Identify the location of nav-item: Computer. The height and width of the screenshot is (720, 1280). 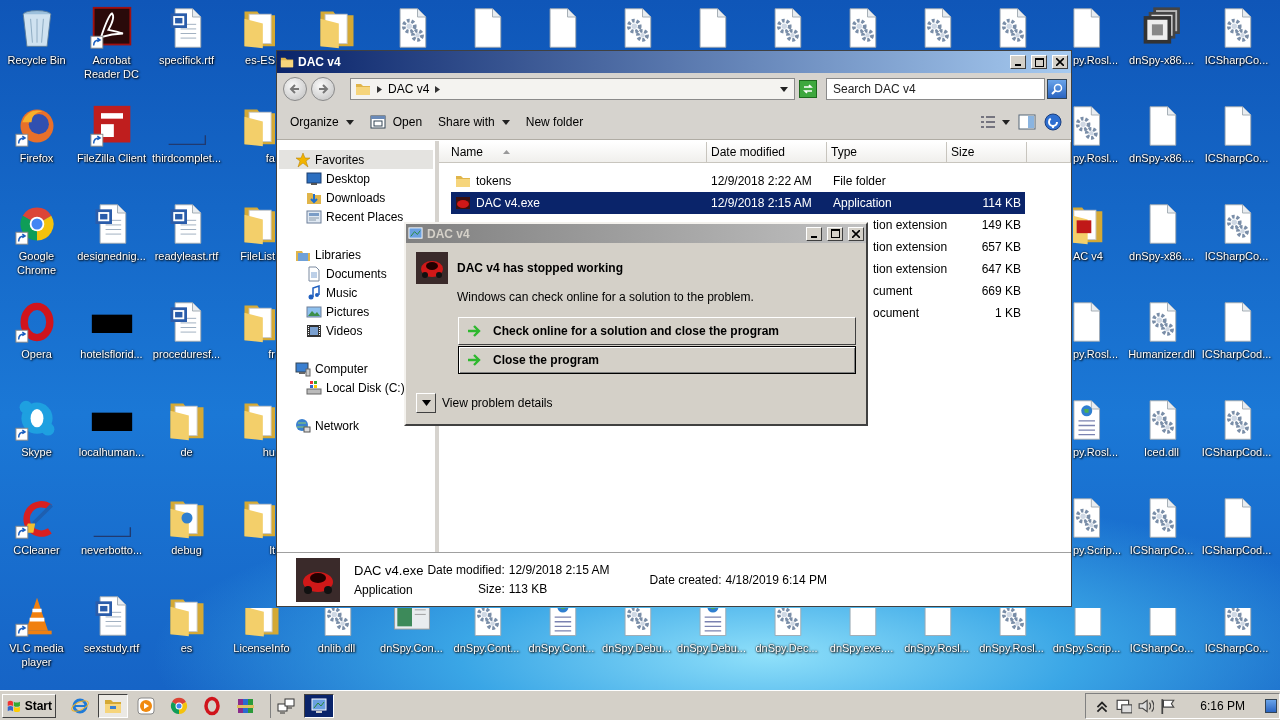
(325, 368).